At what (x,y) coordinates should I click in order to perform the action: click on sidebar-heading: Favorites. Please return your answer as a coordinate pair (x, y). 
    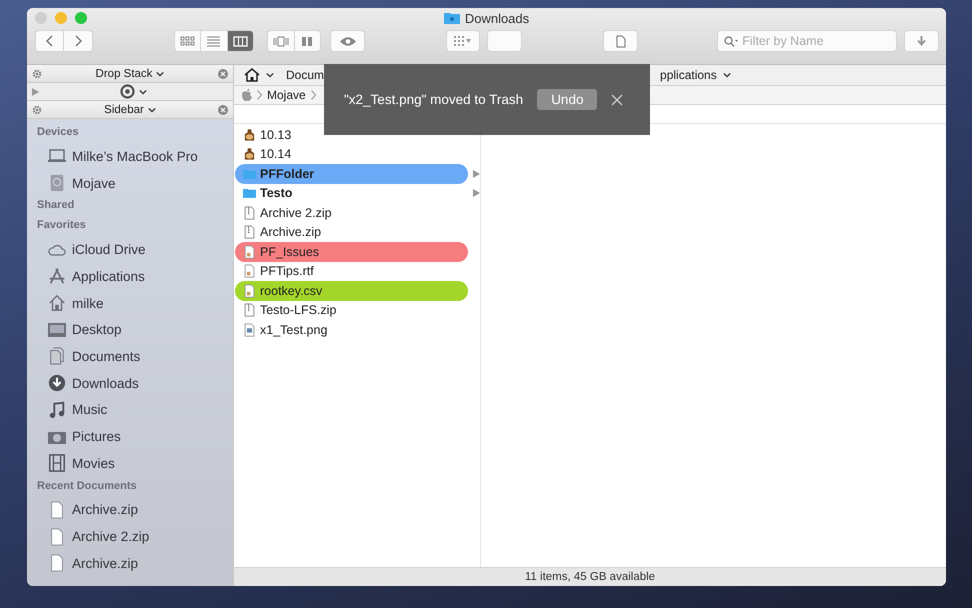
    Looking at the image, I should click on (61, 226).